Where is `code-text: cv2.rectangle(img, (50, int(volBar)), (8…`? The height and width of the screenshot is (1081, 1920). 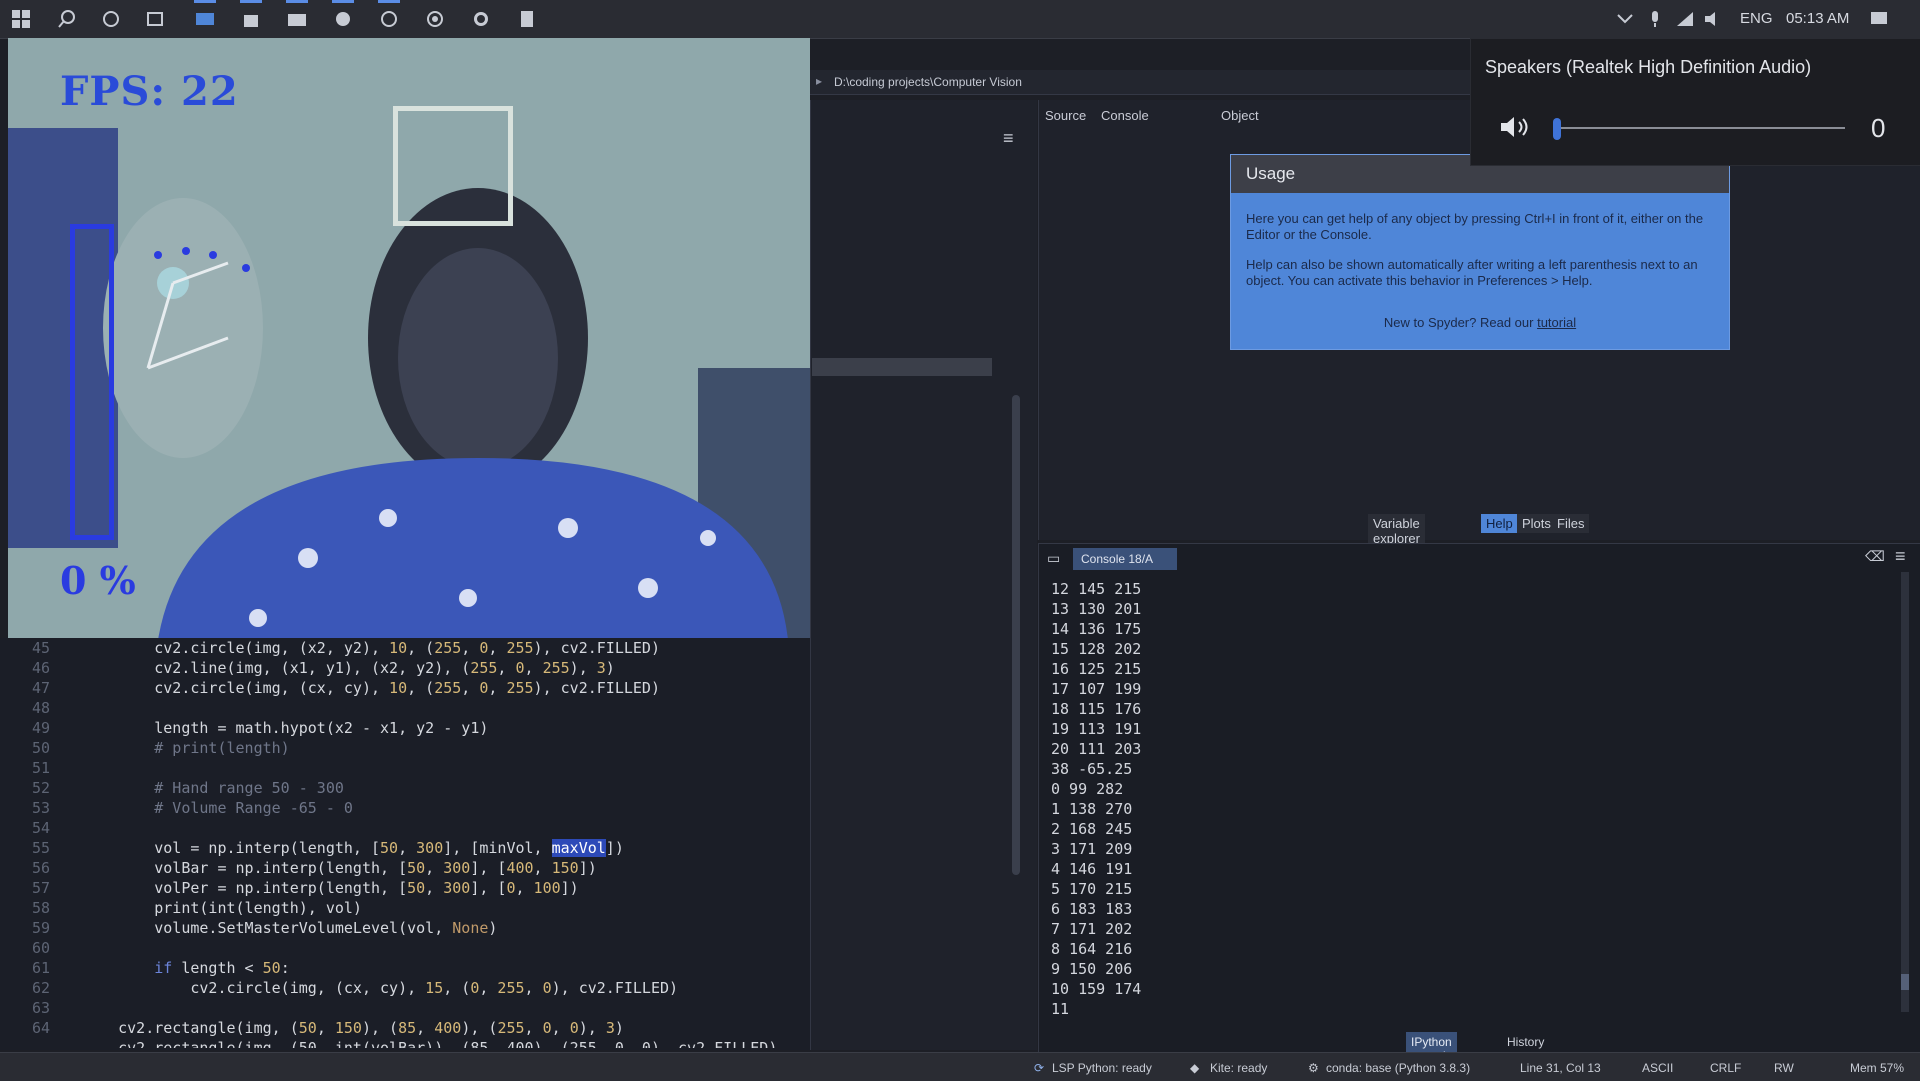 code-text: cv2.rectangle(img, (50, int(volBar)), (8… is located at coordinates (429, 1043).